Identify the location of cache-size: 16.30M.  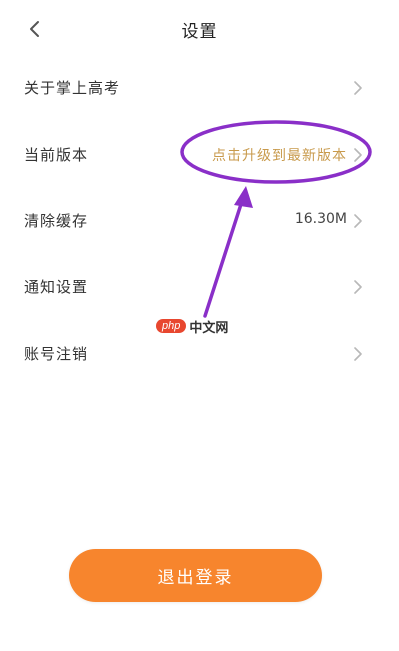
(320, 219).